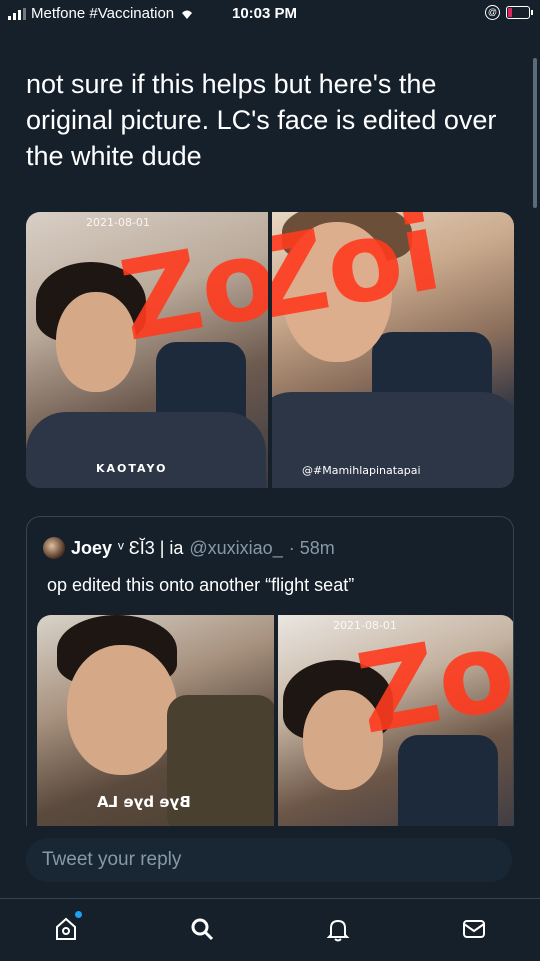 The image size is (540, 961). What do you see at coordinates (235, 548) in the screenshot?
I see `quoted-author-handle: @xuxixiao_` at bounding box center [235, 548].